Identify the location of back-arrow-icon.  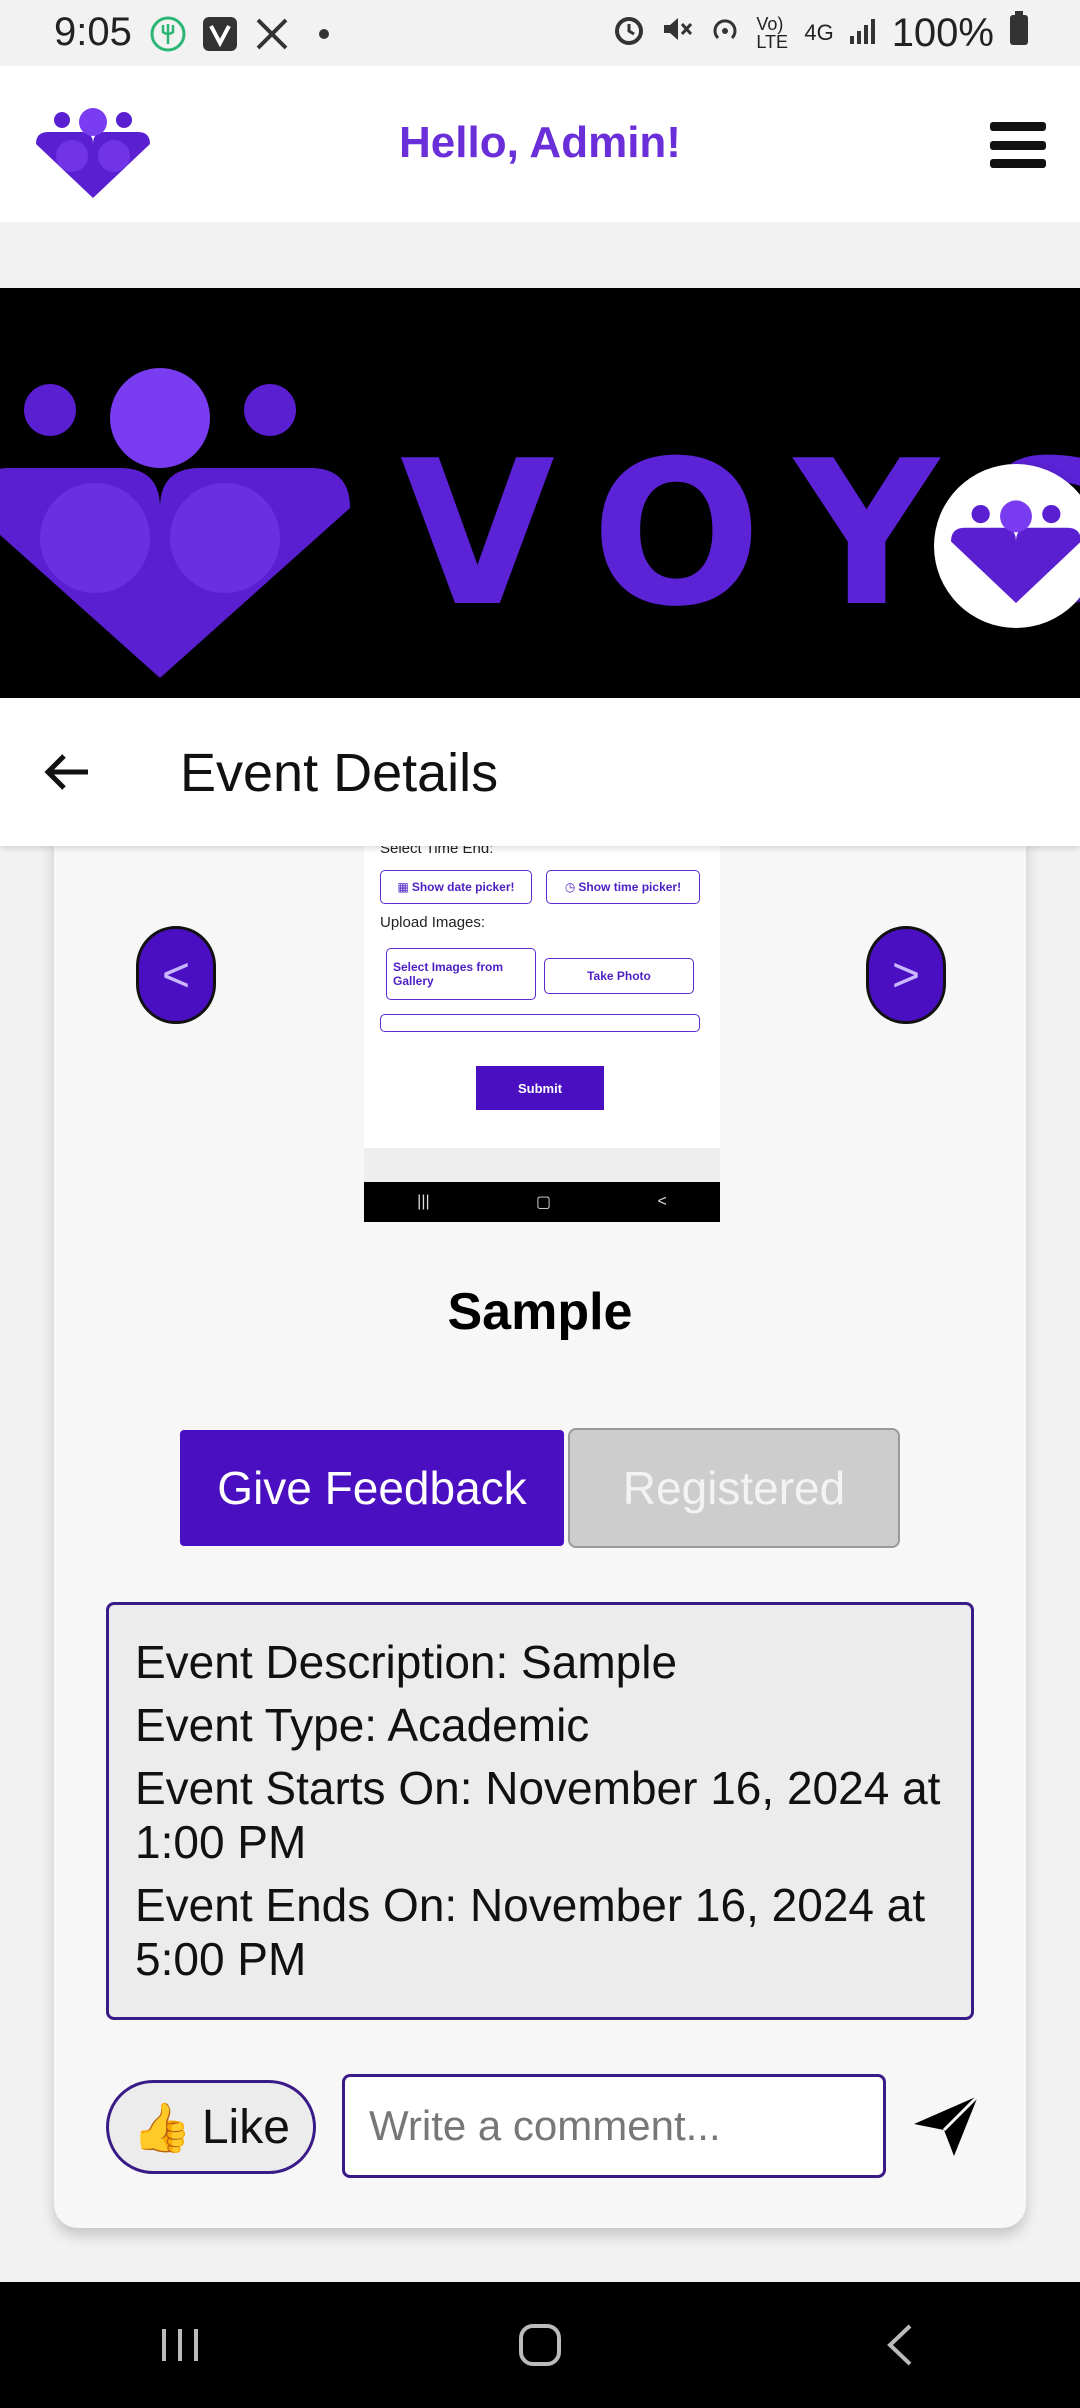
(70, 772).